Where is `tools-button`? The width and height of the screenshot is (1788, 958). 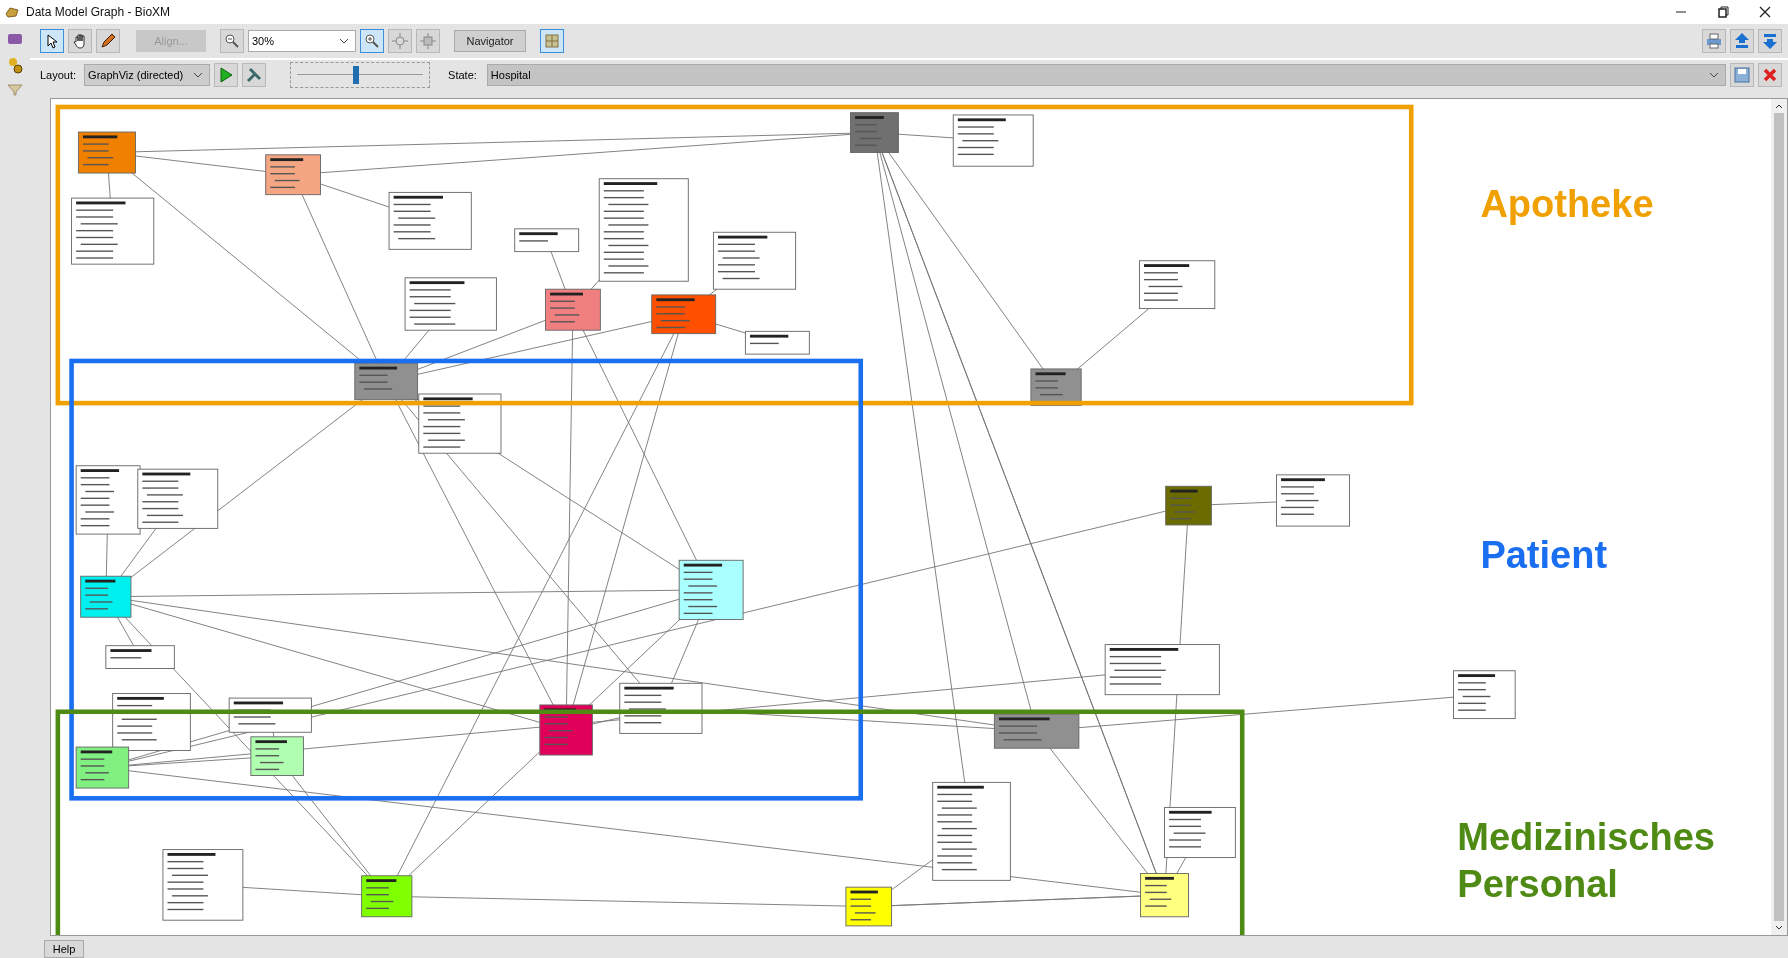
tools-button is located at coordinates (254, 75).